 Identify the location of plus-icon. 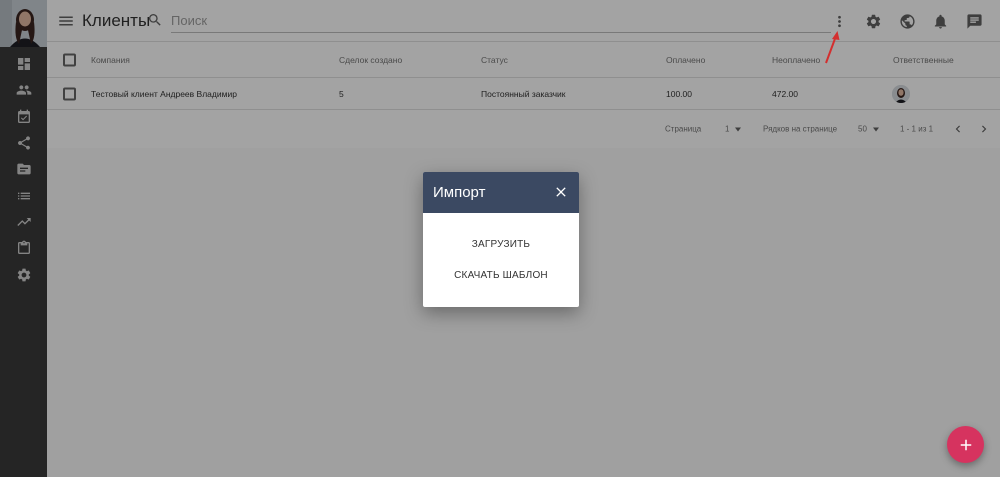
(965, 444).